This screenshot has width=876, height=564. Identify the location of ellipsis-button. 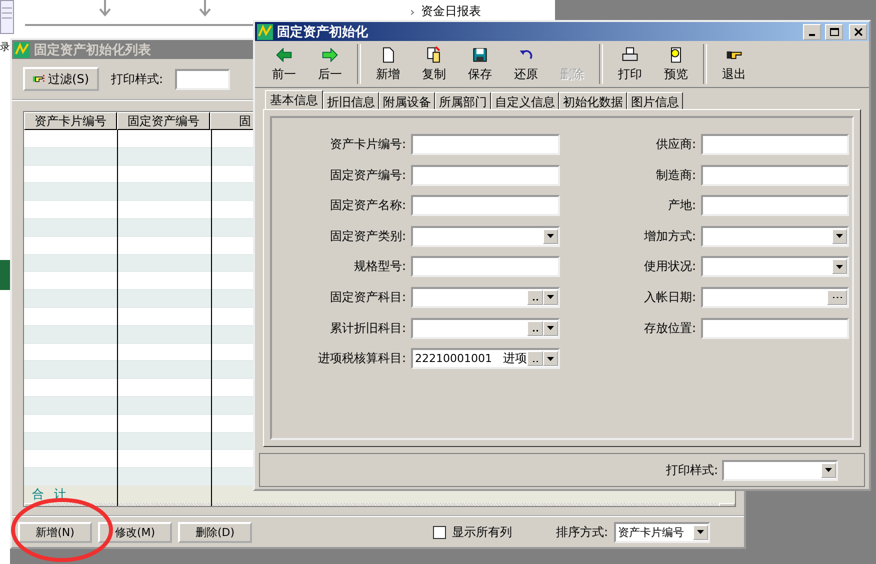
(837, 297).